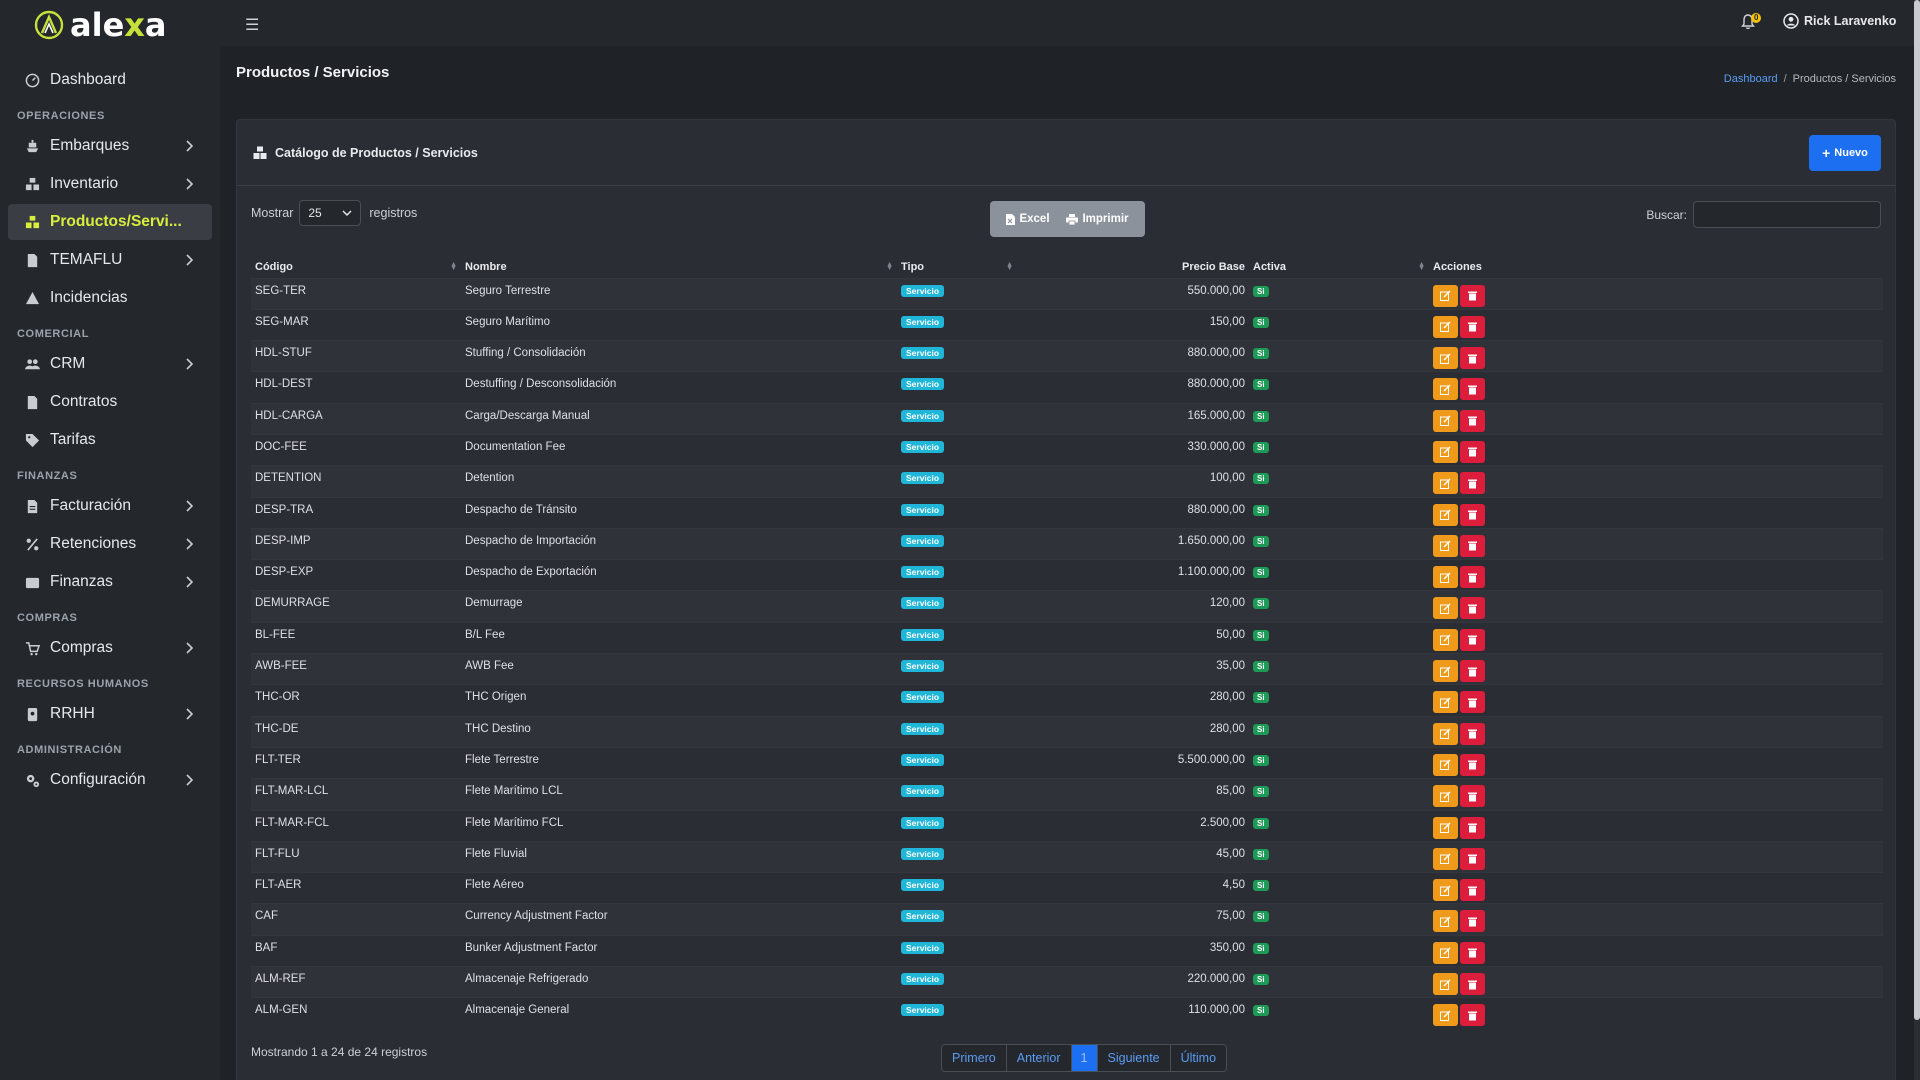 This screenshot has width=1920, height=1080. Describe the element at coordinates (110, 440) in the screenshot. I see `sidebar-item-tarifas: Tarifas` at that location.